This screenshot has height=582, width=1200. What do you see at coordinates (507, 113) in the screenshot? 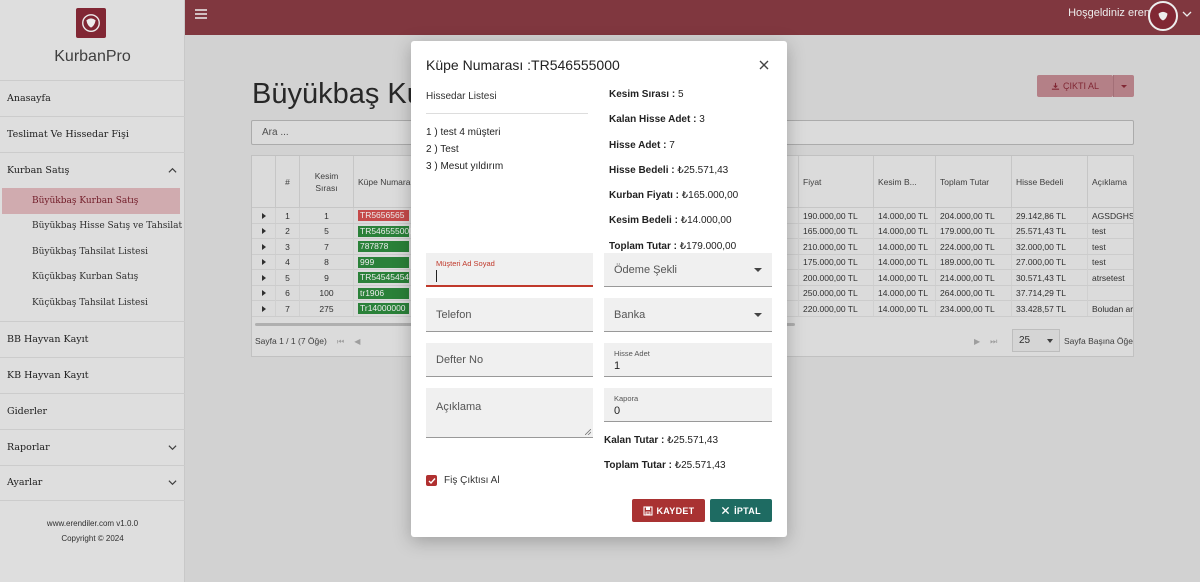
I see `divider` at bounding box center [507, 113].